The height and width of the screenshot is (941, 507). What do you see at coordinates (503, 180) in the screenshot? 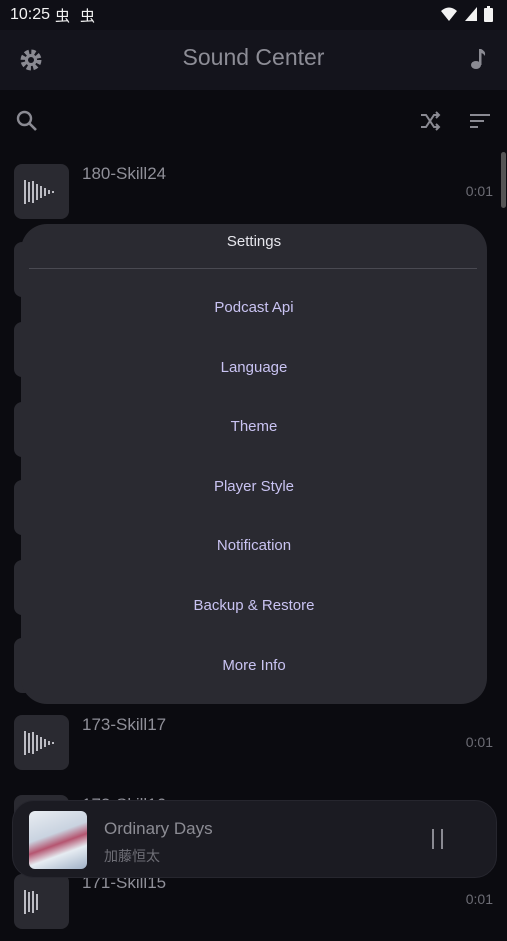
I see `list-scrollbar` at bounding box center [503, 180].